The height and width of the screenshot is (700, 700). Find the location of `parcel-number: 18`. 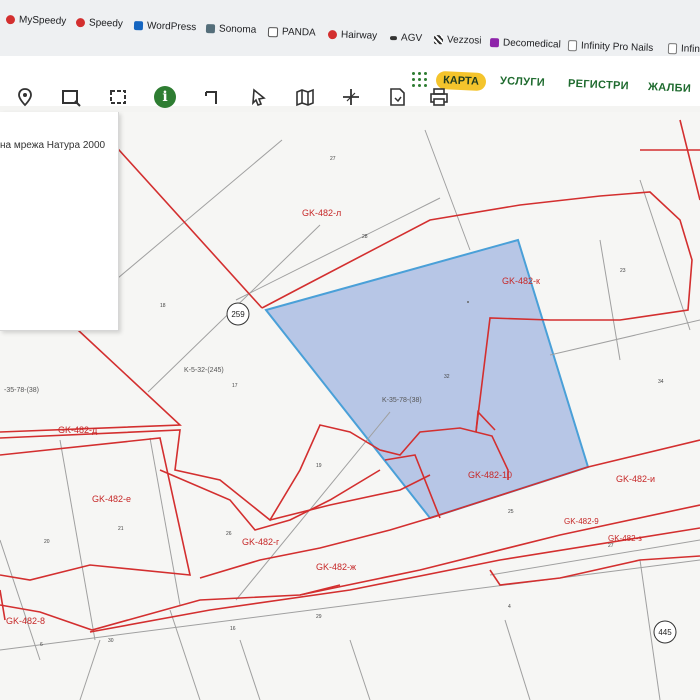

parcel-number: 18 is located at coordinates (163, 306).